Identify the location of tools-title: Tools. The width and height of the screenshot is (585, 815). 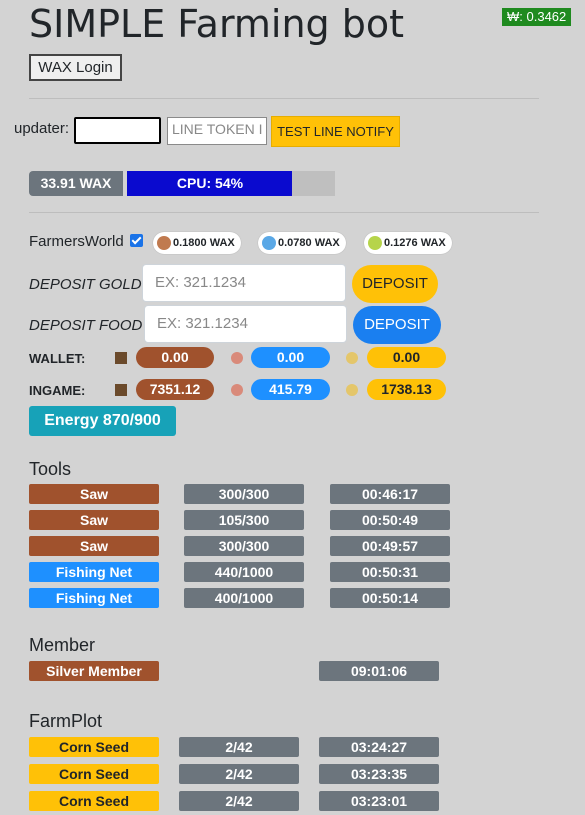
(50, 469).